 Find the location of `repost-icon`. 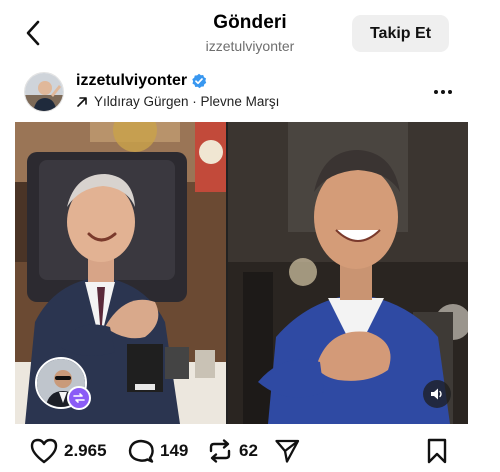

repost-icon is located at coordinates (220, 451).